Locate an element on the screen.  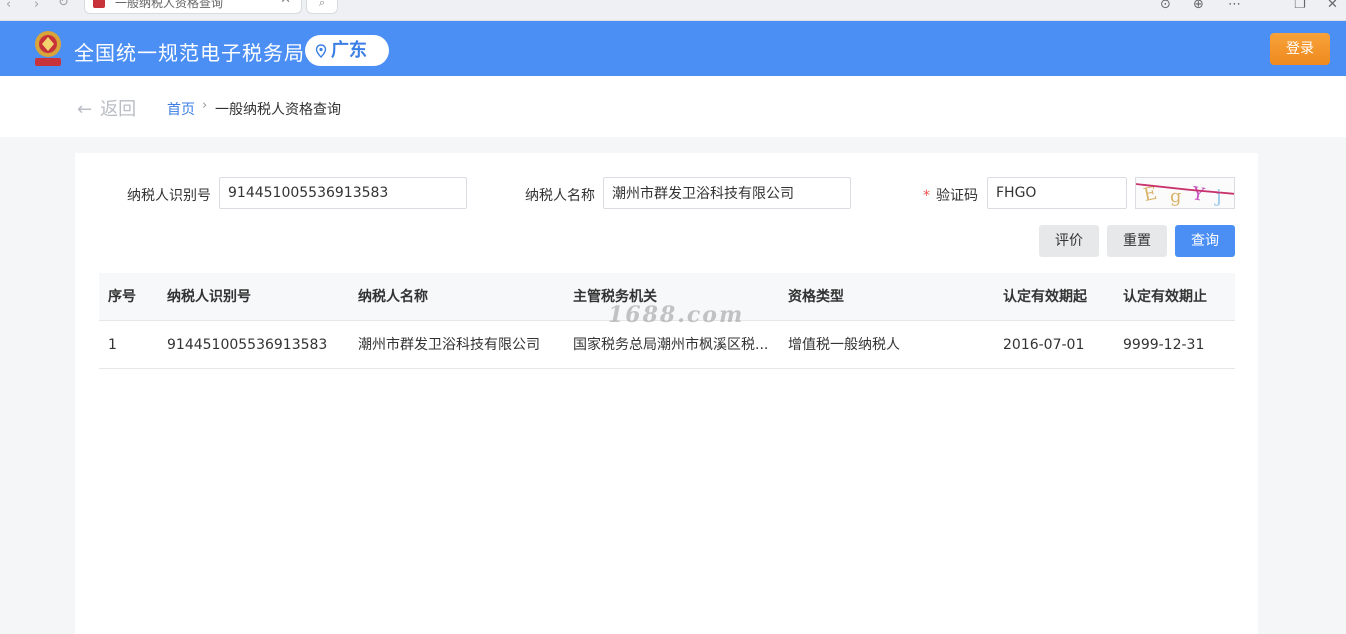
restore-window-icon: ❐ is located at coordinates (1300, 6).